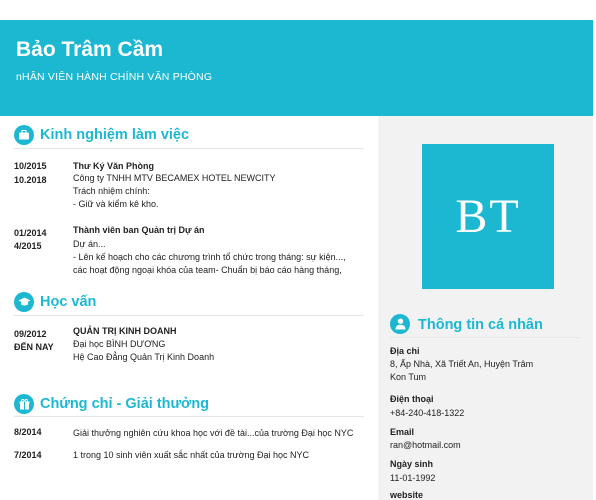 Image resolution: width=596 pixels, height=500 pixels. I want to click on phone-value: +84-240-418-1322, so click(427, 413).